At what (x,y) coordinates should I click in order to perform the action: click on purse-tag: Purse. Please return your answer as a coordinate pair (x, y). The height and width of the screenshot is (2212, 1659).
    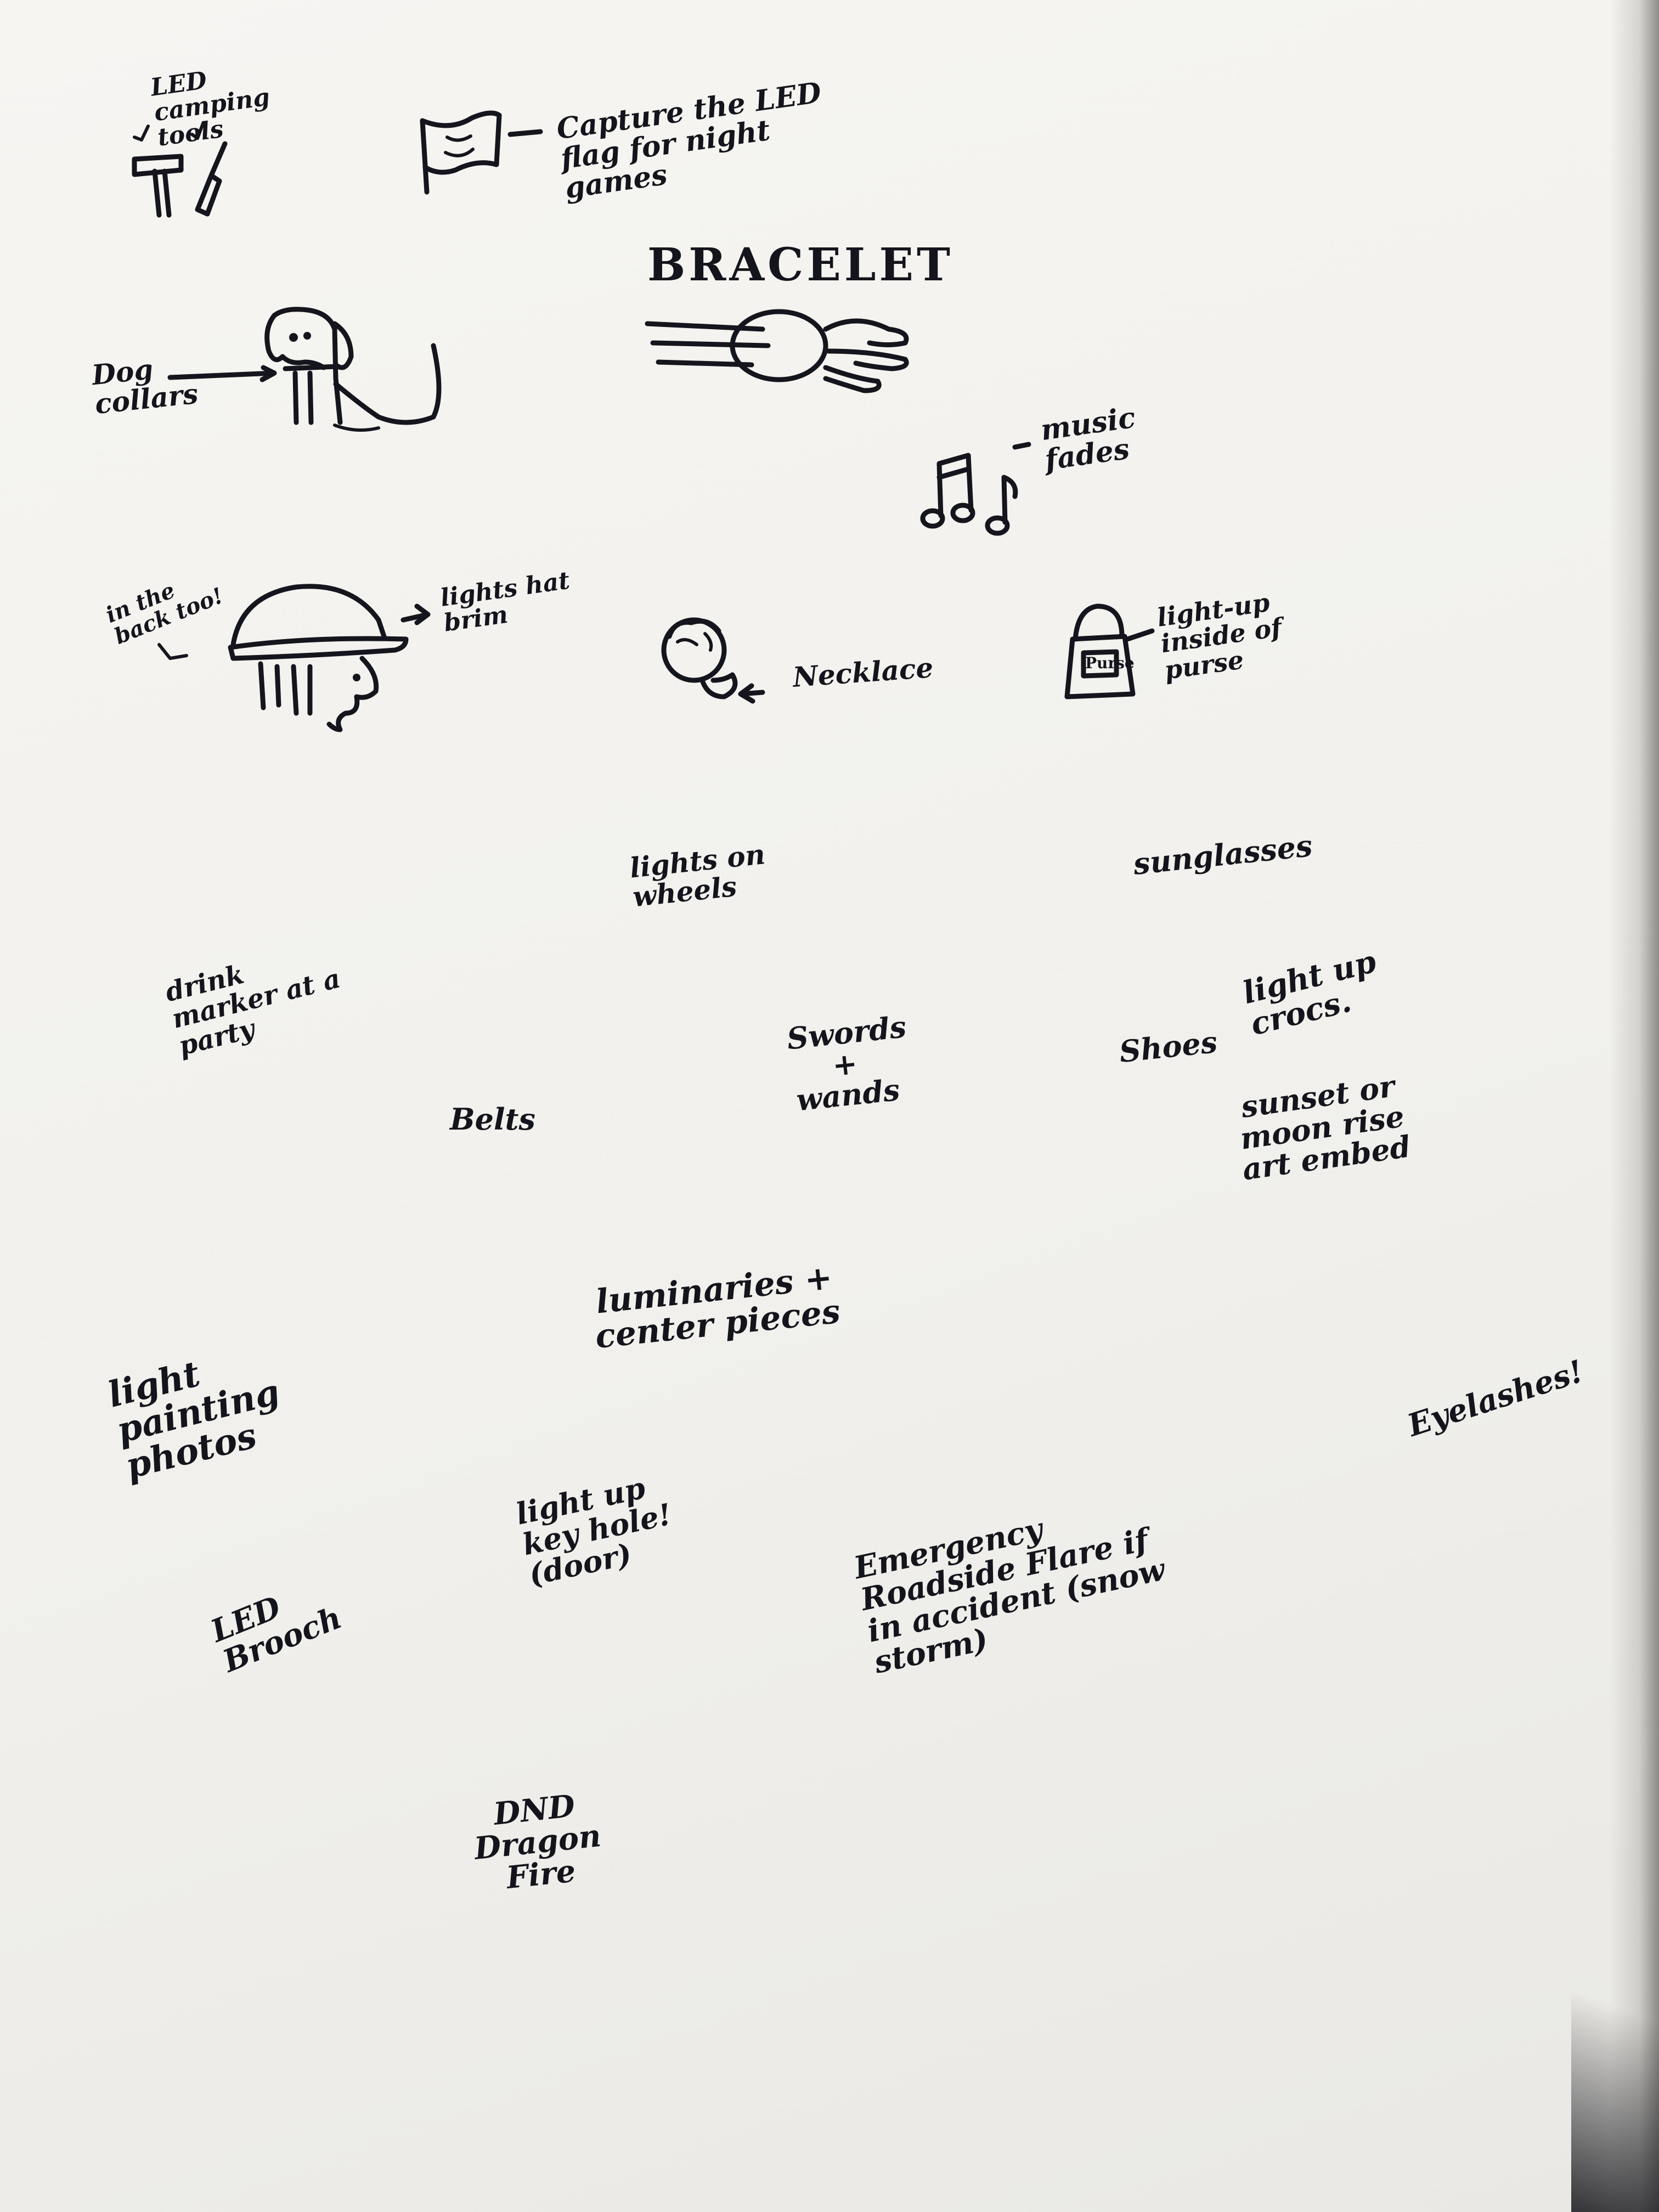
    Looking at the image, I should click on (1110, 663).